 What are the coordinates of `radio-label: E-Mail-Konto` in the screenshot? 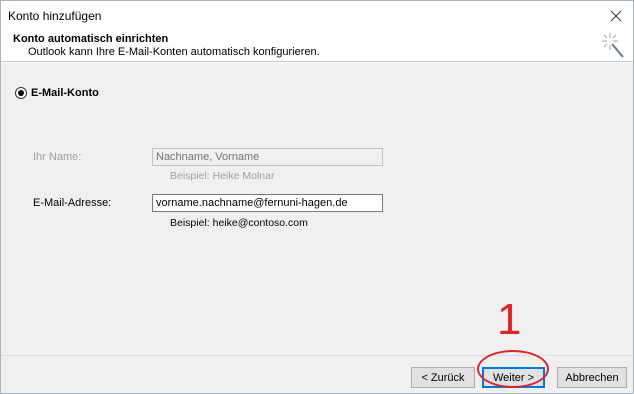 It's located at (65, 93).